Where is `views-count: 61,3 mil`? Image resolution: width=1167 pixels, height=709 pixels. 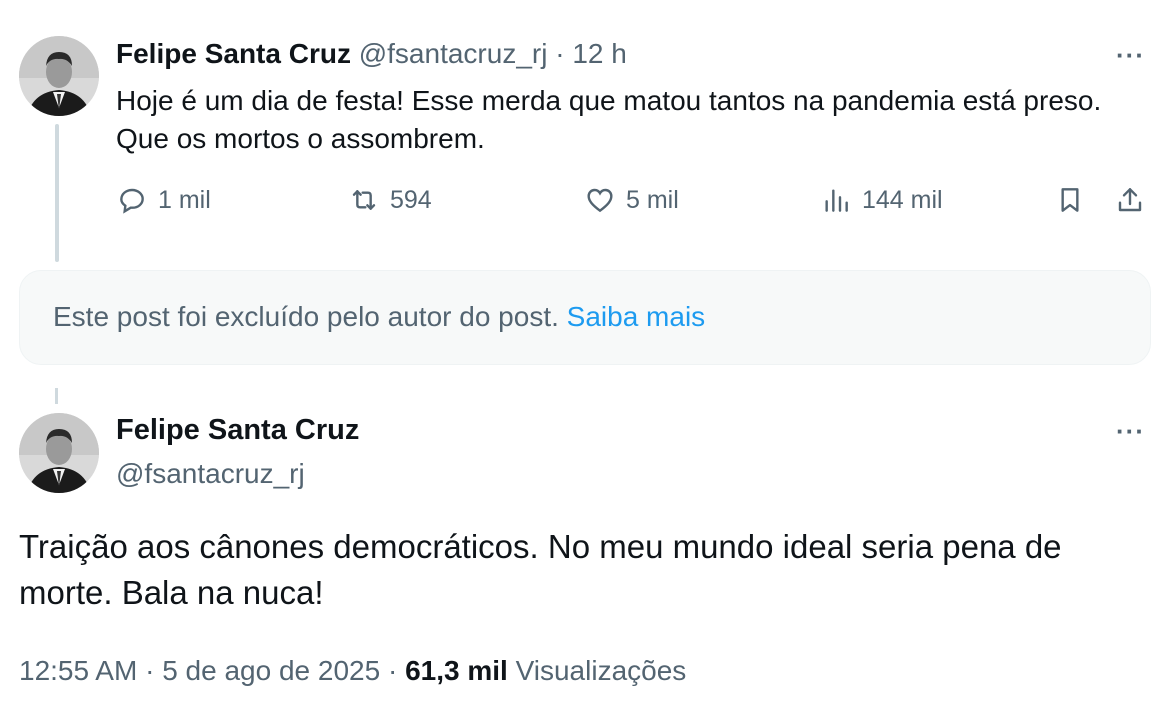
views-count: 61,3 mil is located at coordinates (456, 670).